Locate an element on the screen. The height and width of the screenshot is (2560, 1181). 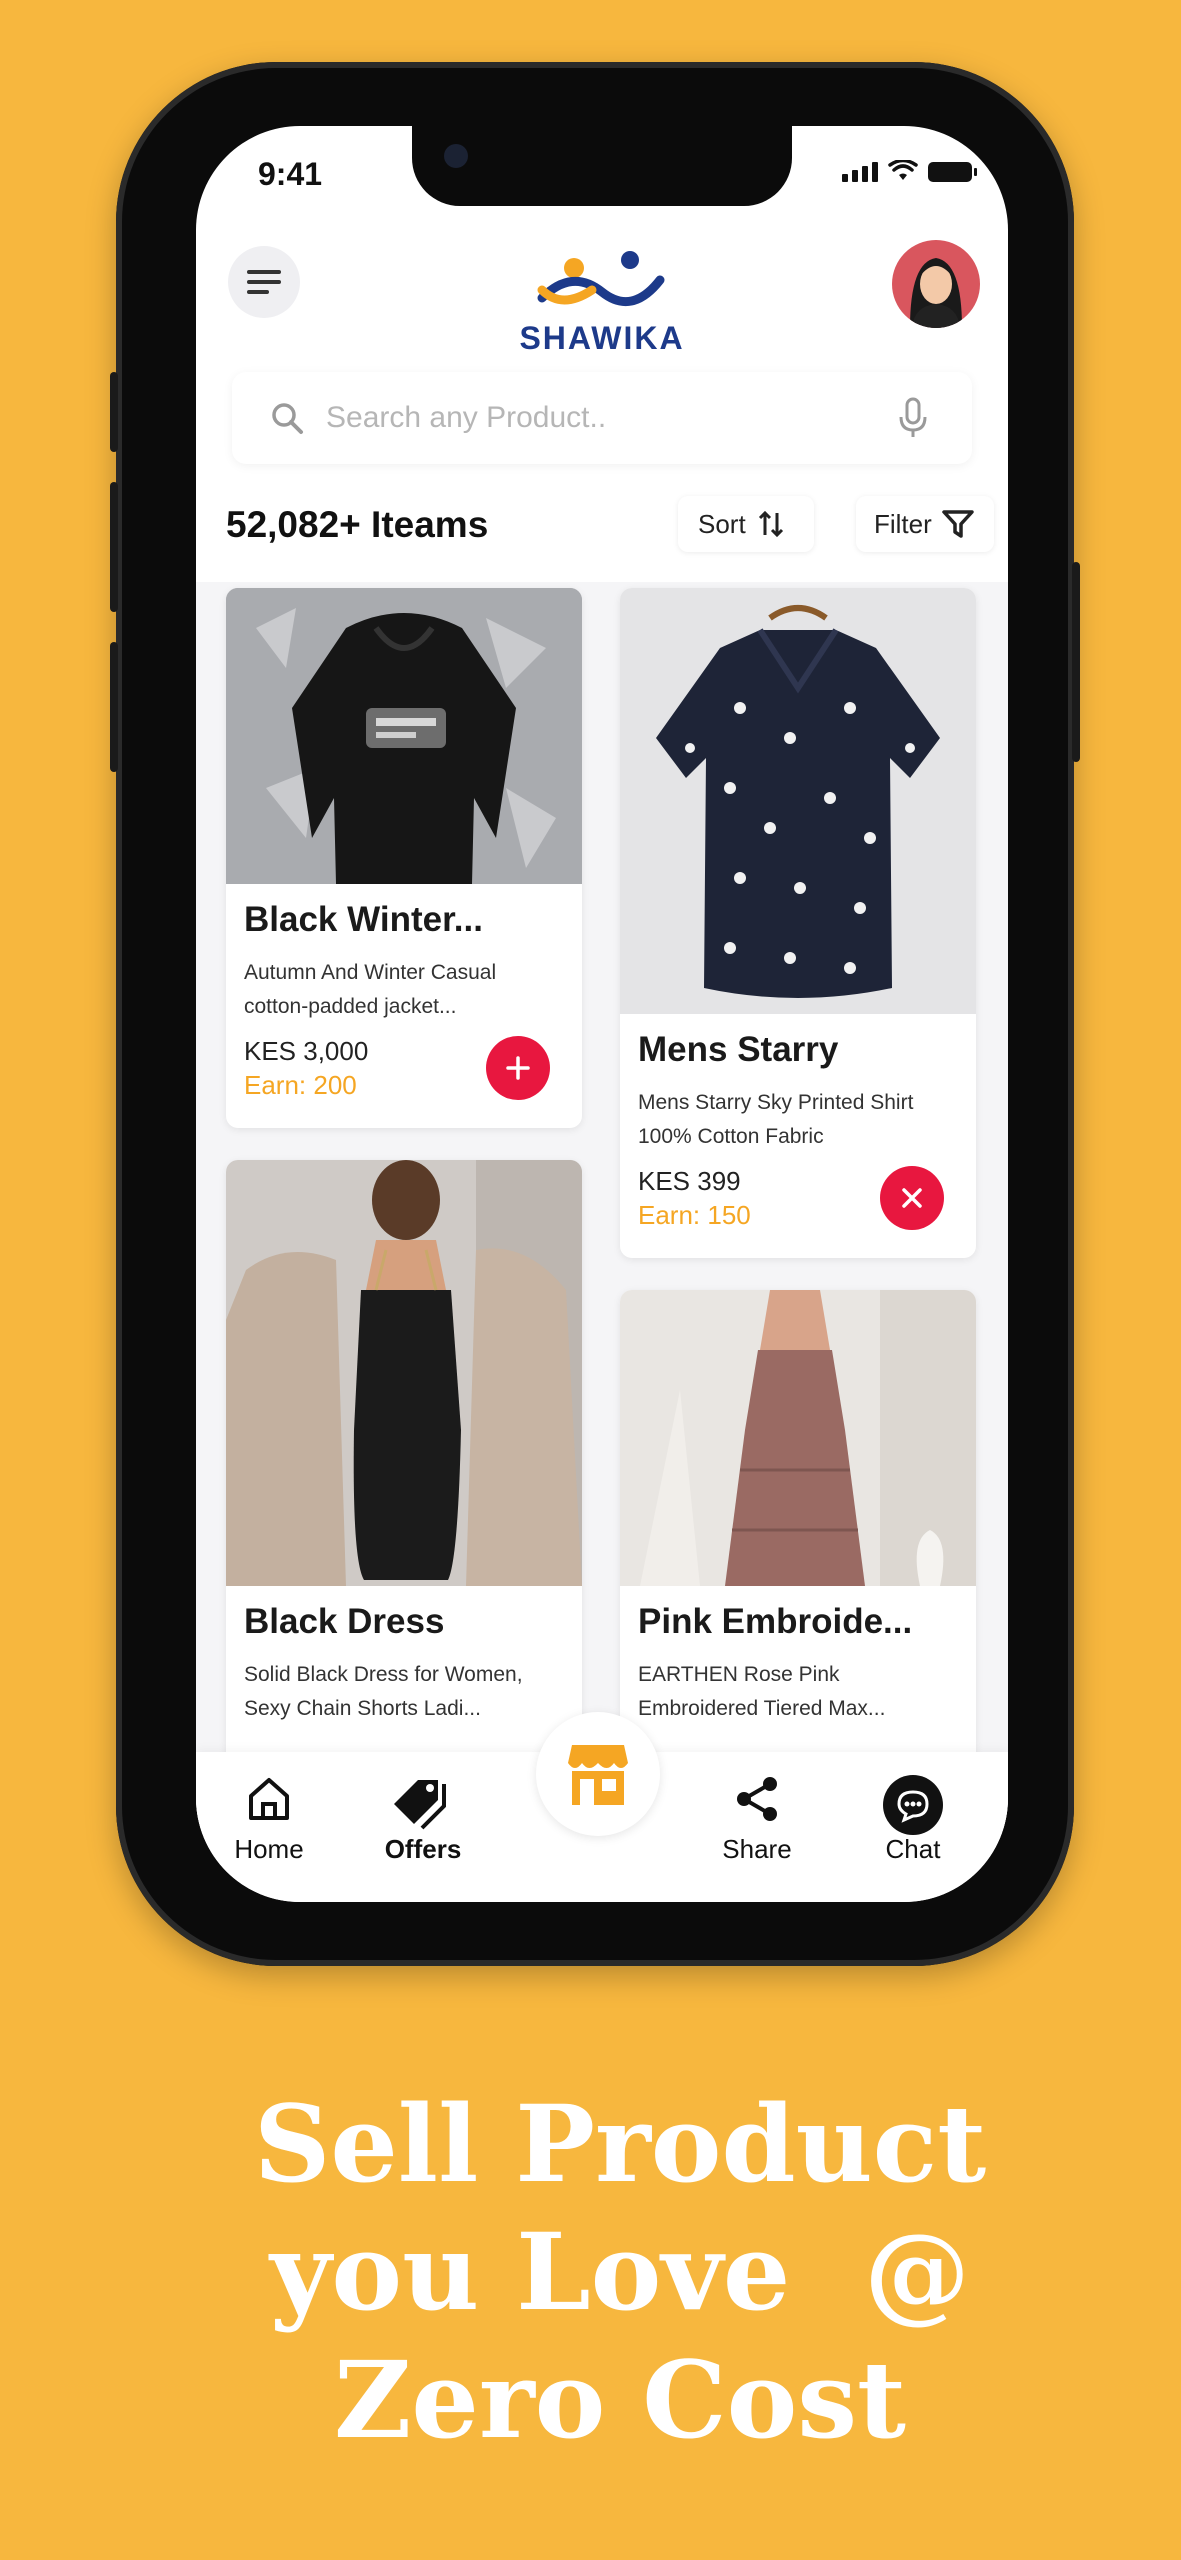
home-icon is located at coordinates (269, 1799).